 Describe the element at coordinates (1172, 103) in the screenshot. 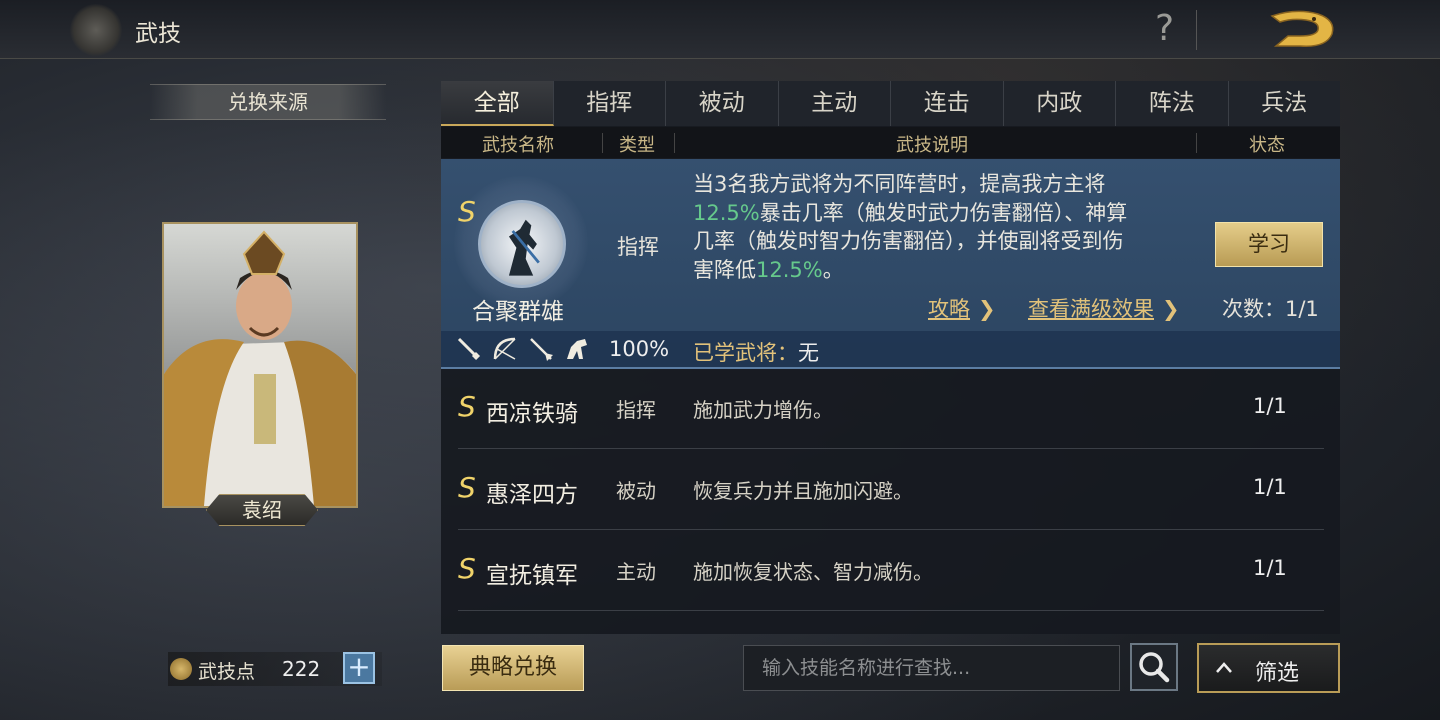

I see `tab-formation: 阵法` at that location.